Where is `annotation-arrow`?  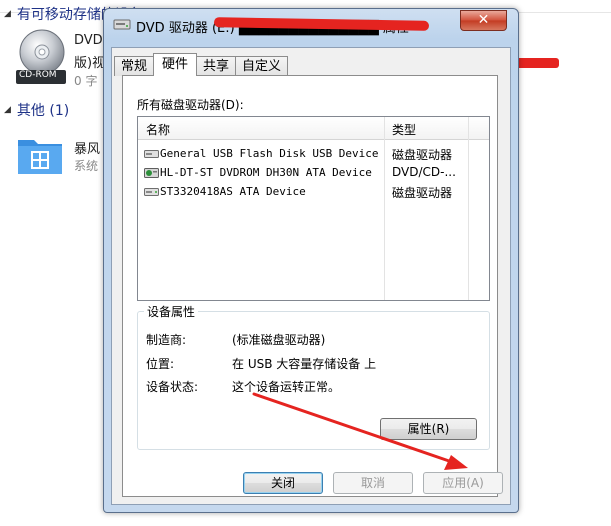
annotation-arrow is located at coordinates (360, 431).